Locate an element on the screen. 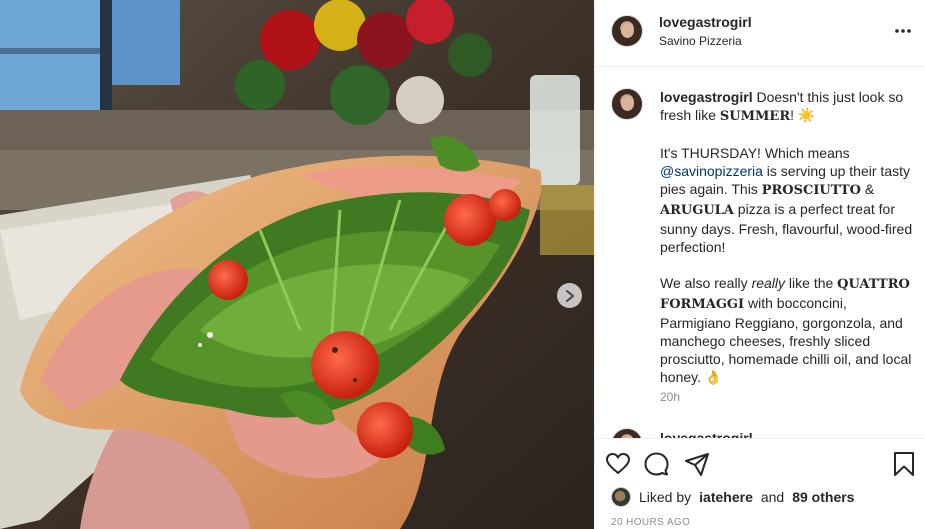 This screenshot has height=529, width=925. likes-others-link: 89 others is located at coordinates (823, 497).